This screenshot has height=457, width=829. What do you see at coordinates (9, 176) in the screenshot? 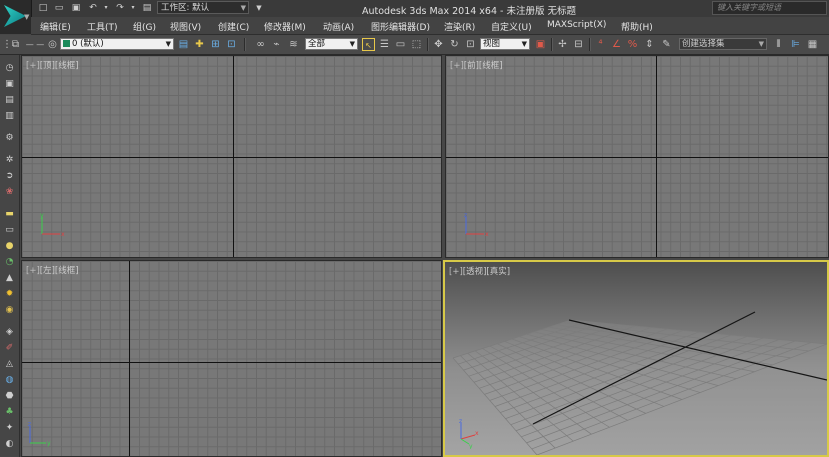
I see `utilities-panel-icon: ➲` at bounding box center [9, 176].